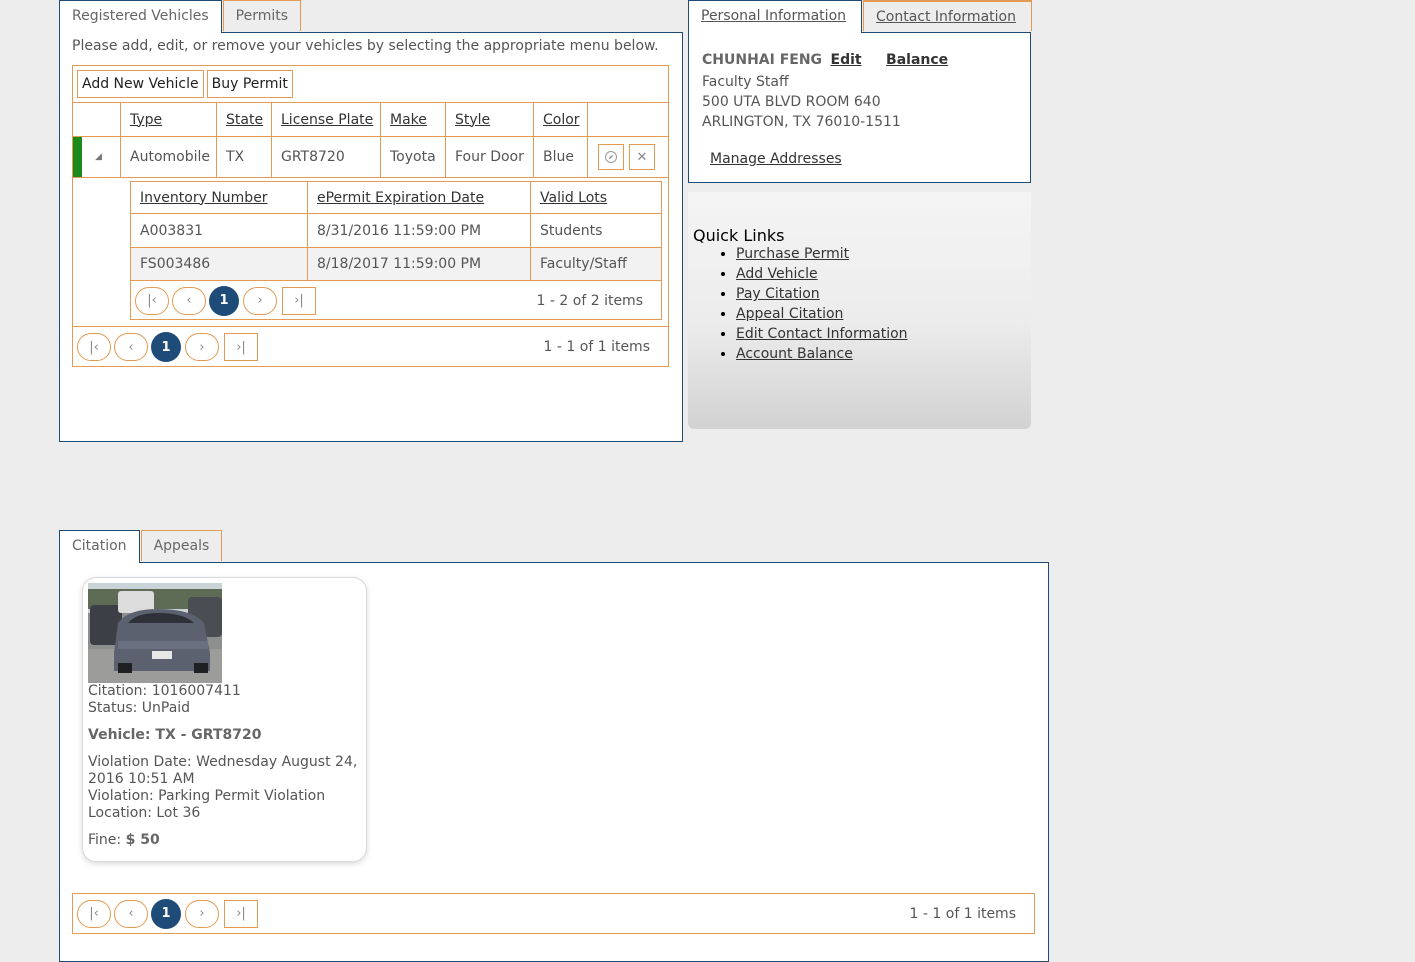  Describe the element at coordinates (219, 230) in the screenshot. I see `permit-inventory: A003831` at that location.